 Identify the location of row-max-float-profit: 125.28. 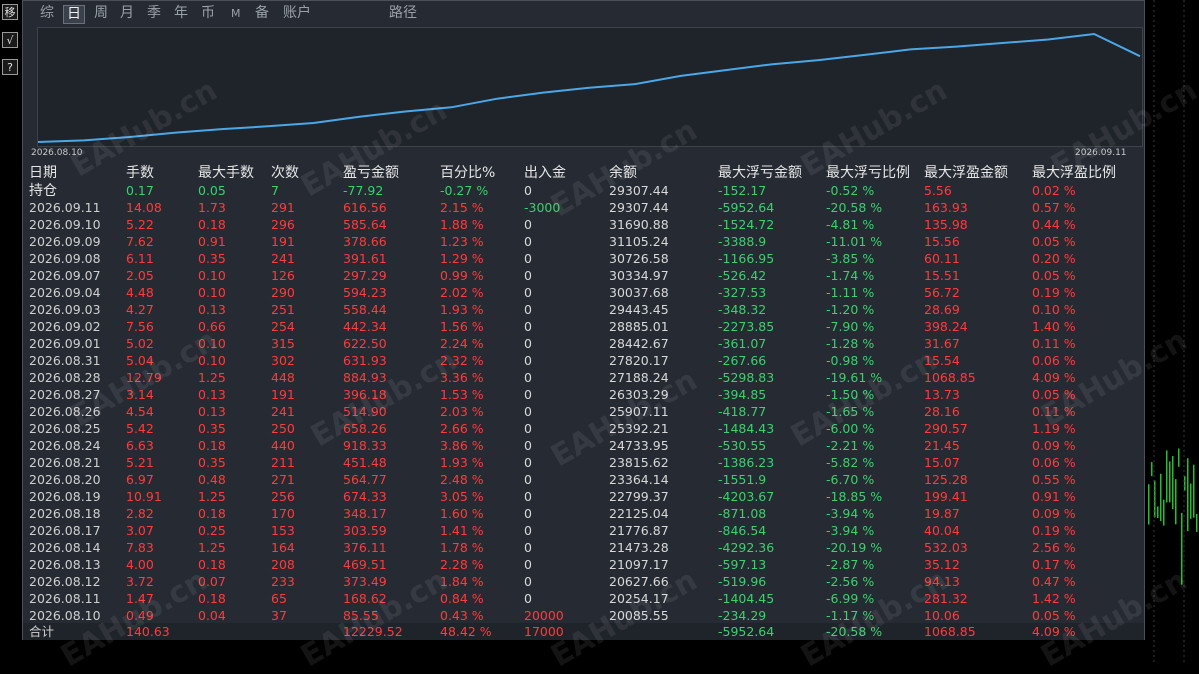
(946, 480).